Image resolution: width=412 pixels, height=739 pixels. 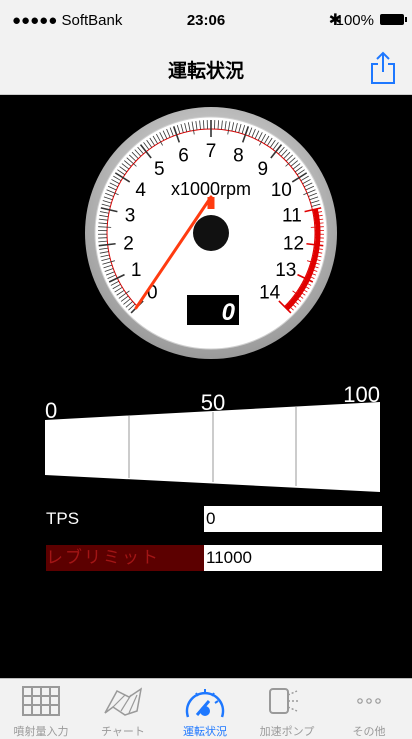 I want to click on throttle-bar: 0 50 100, so click(x=212, y=437).